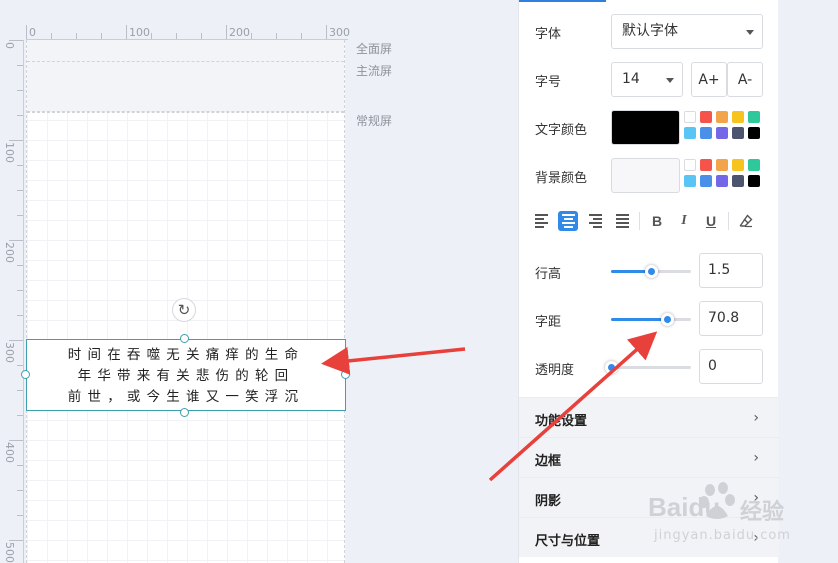 This screenshot has width=838, height=563. I want to click on format-toolbar: B I U, so click(647, 221).